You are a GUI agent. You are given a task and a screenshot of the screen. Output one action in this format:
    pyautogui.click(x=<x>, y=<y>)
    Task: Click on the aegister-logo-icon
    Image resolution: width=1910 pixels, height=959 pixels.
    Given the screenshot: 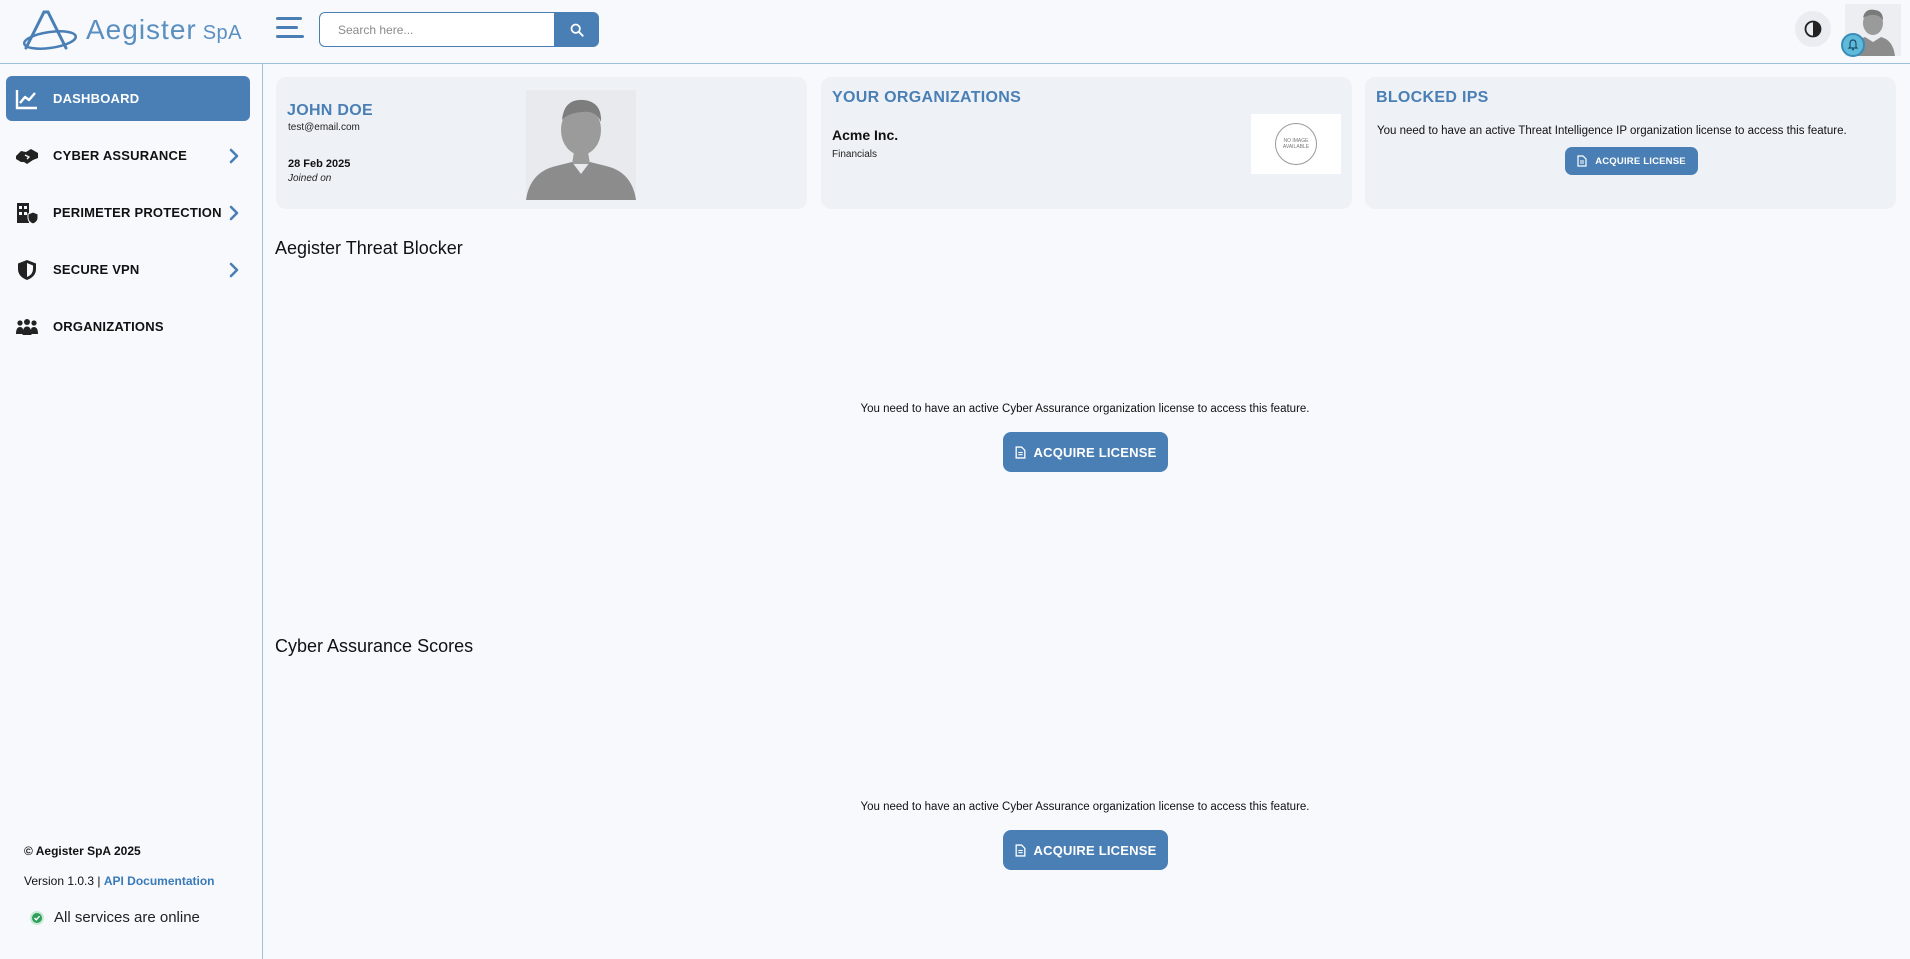 What is the action you would take?
    pyautogui.click(x=50, y=30)
    